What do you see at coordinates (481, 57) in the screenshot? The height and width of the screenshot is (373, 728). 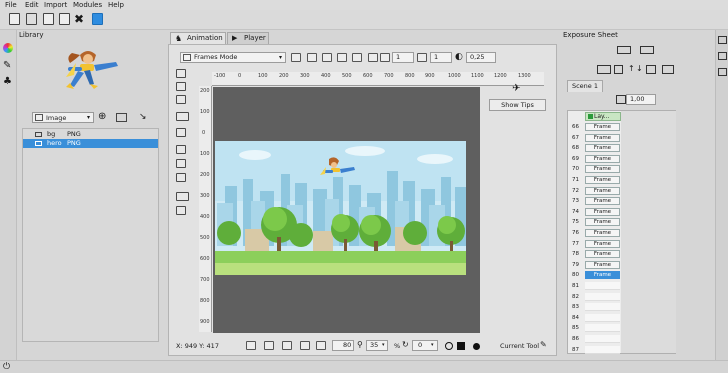 I see `opacity-spinbox: 0,25` at bounding box center [481, 57].